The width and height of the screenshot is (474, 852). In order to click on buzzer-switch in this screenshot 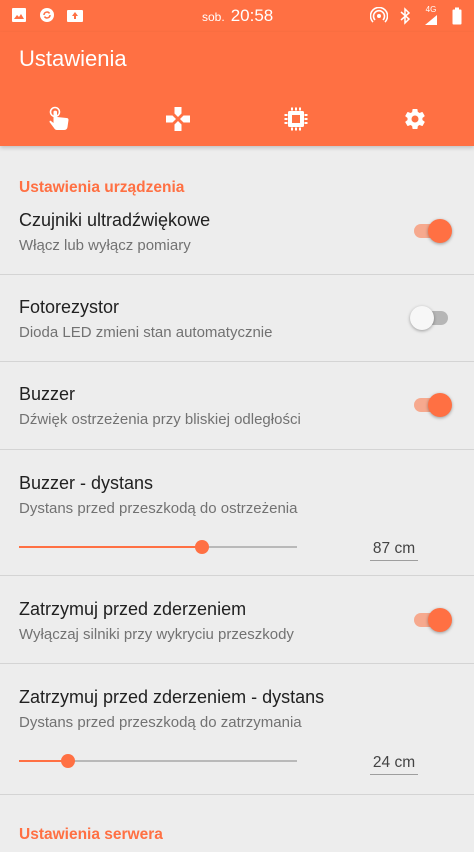, I will do `click(432, 405)`.